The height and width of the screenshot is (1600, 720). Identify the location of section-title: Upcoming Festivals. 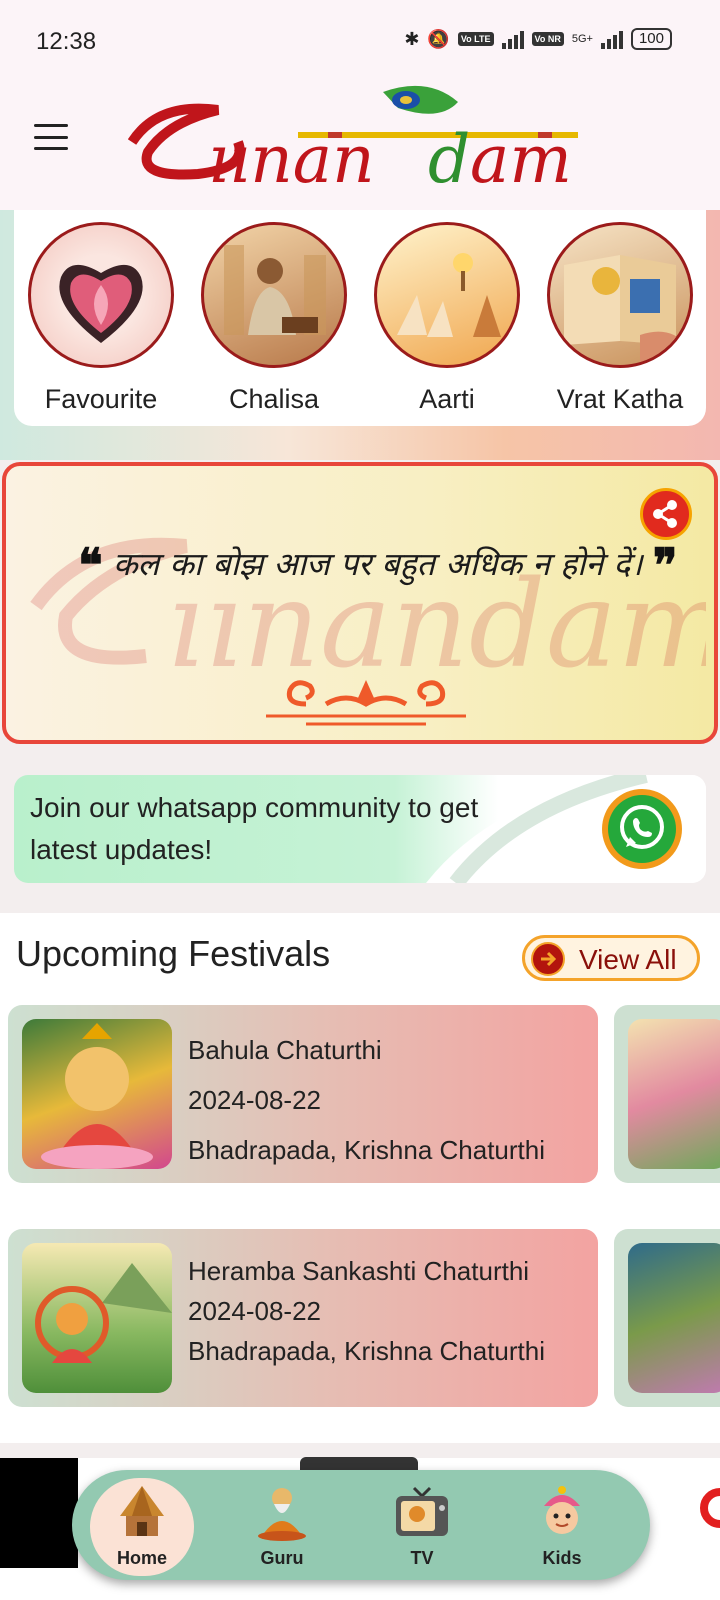
(173, 953).